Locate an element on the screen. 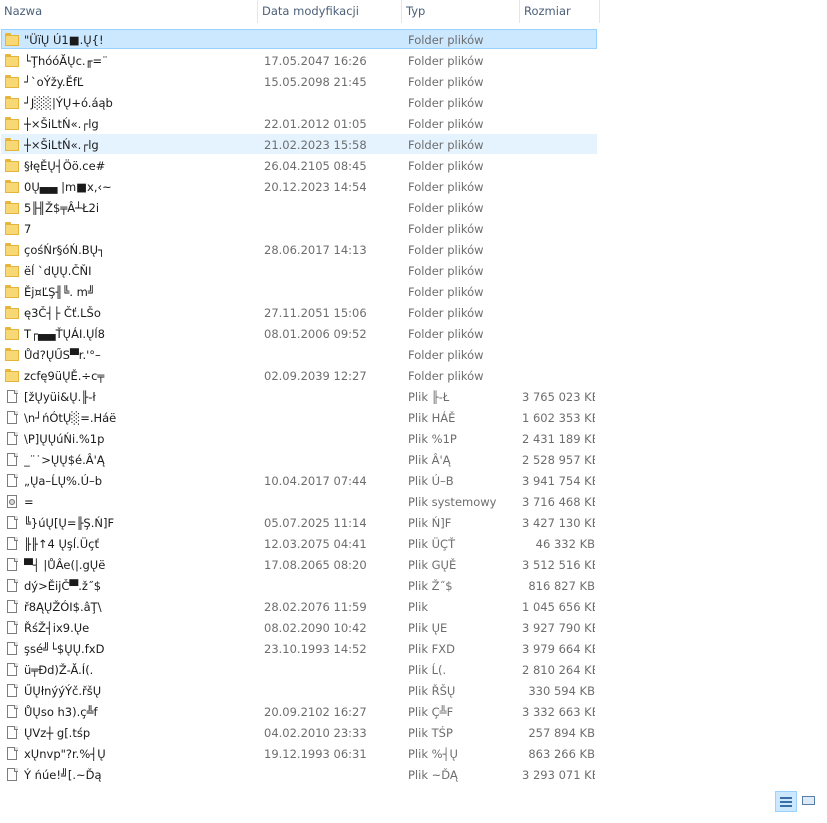 Image resolution: width=827 pixels, height=823 pixels. item-name: \n┘ńÓtŲ░=.Háë is located at coordinates (70, 418).